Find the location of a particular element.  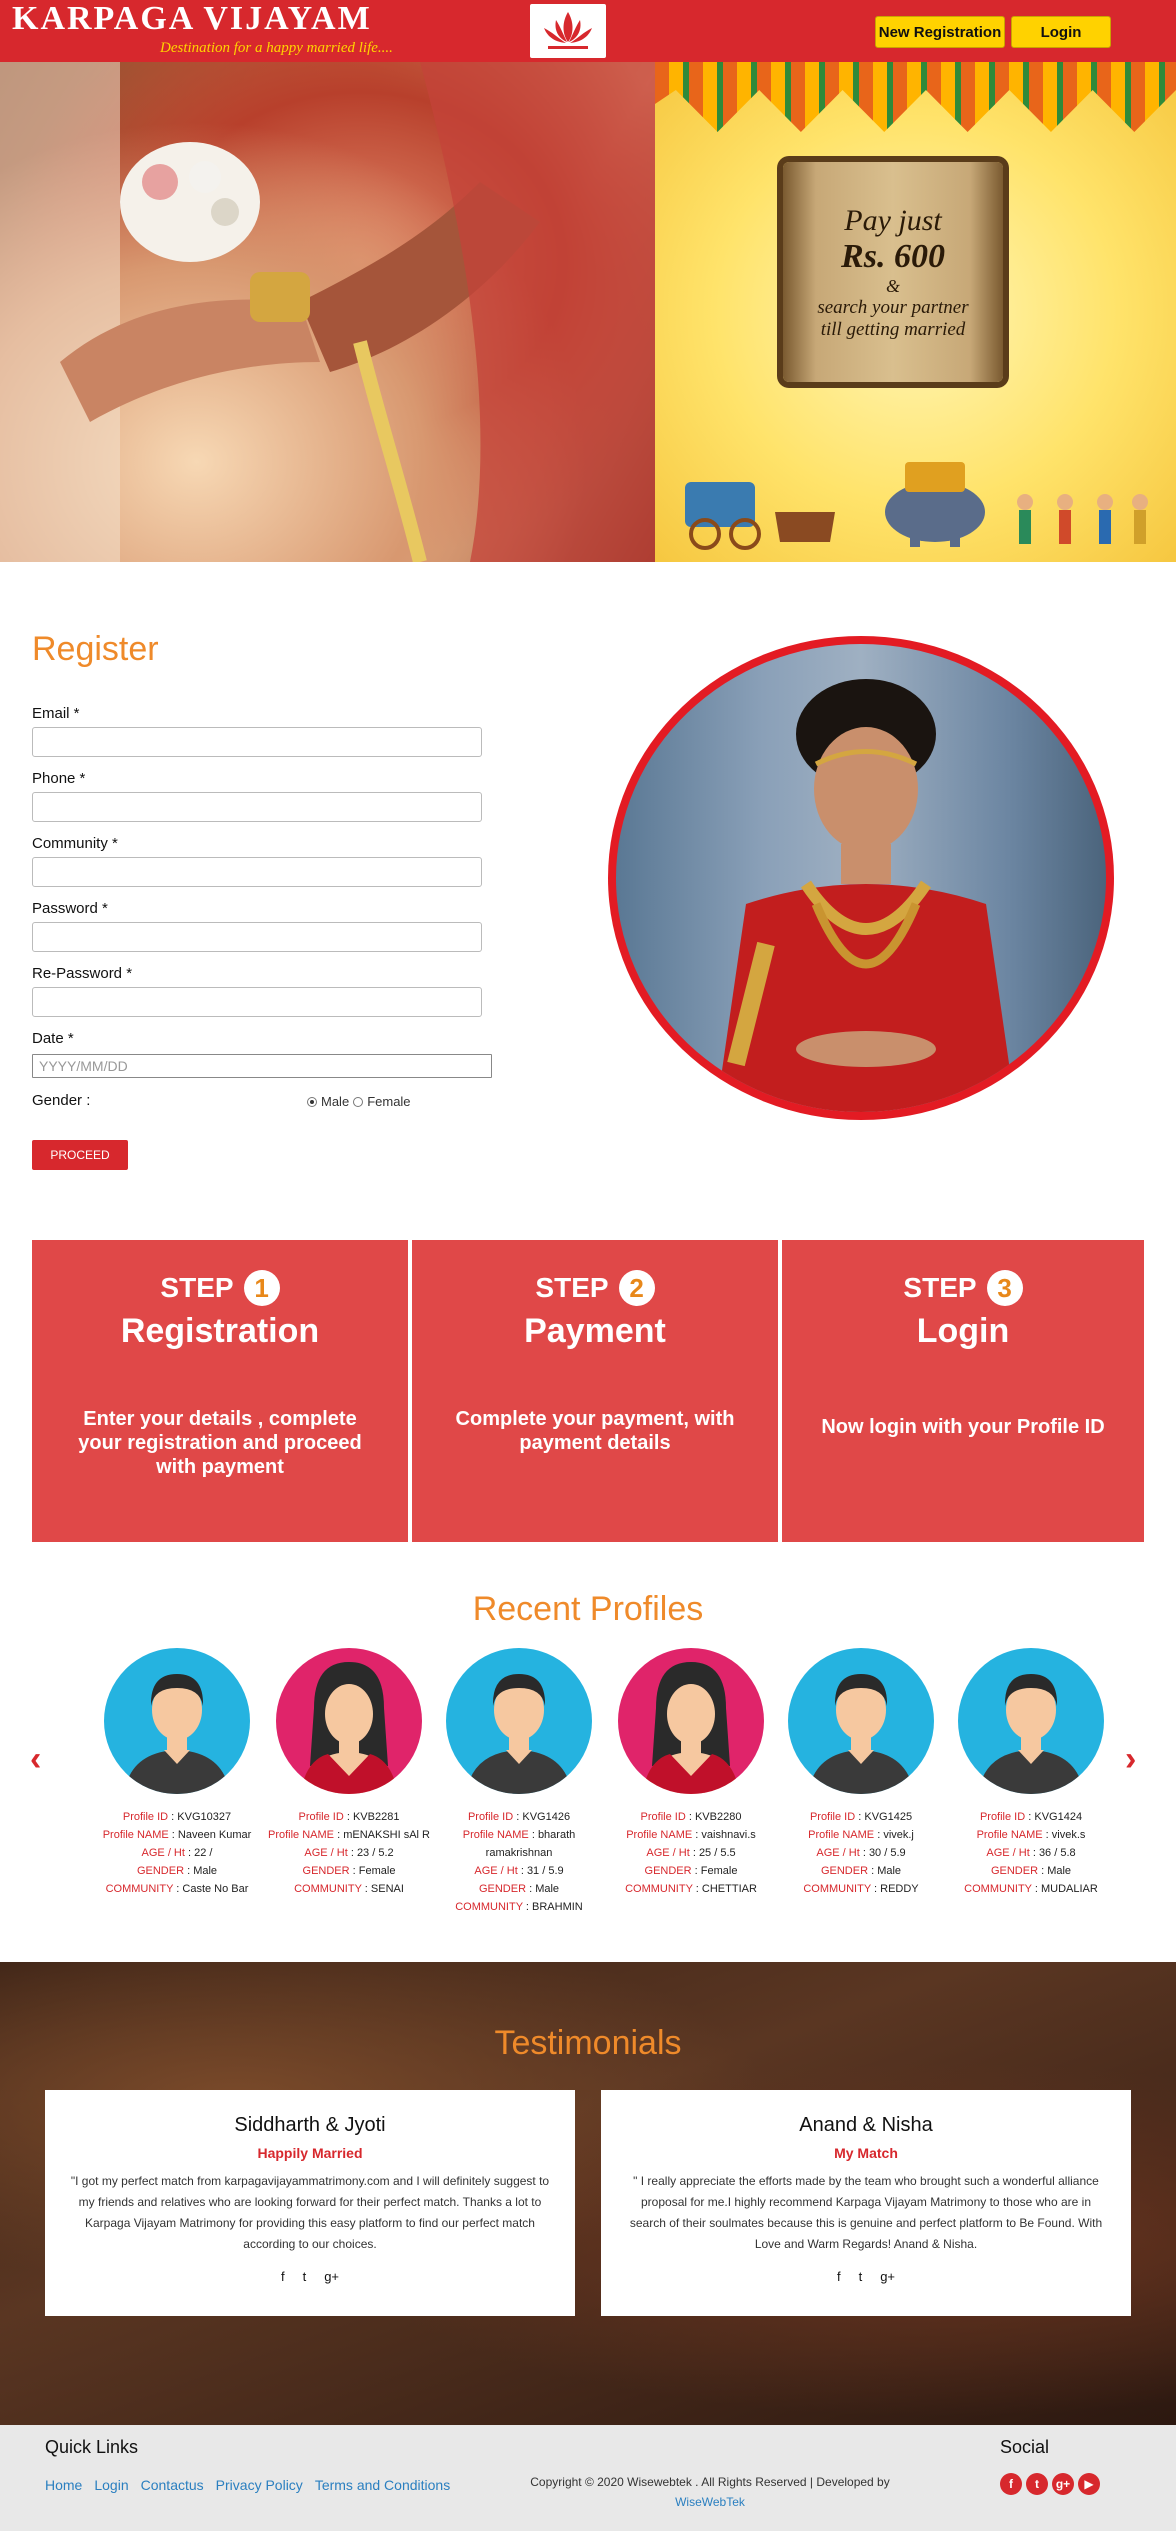

youtube-icon: ▶ is located at coordinates (1089, 2484).